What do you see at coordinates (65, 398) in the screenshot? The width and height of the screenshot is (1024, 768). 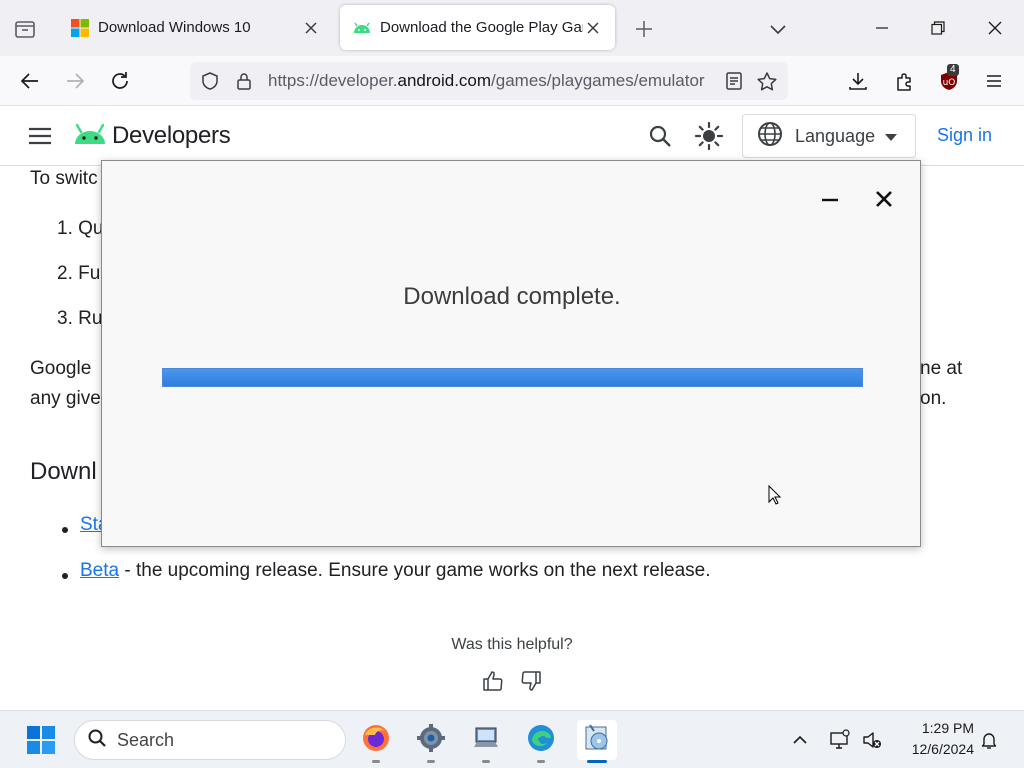 I see `paragraph-text: any give` at bounding box center [65, 398].